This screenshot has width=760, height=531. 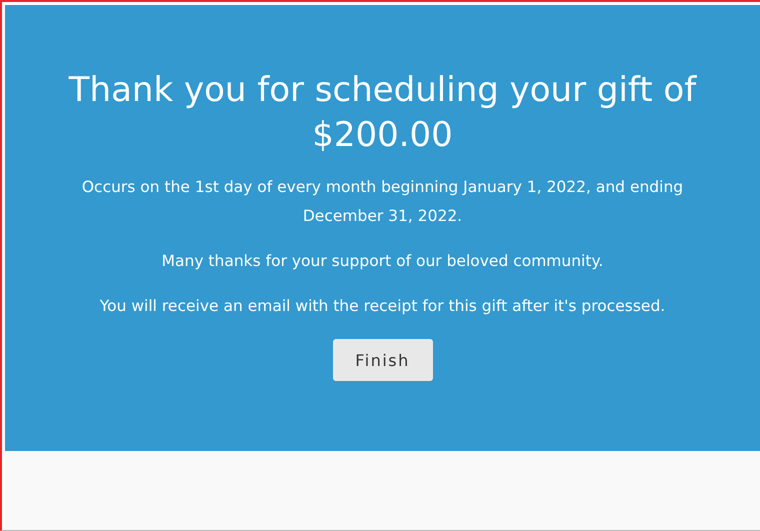 I want to click on gift-amount: $200.00, so click(x=382, y=135).